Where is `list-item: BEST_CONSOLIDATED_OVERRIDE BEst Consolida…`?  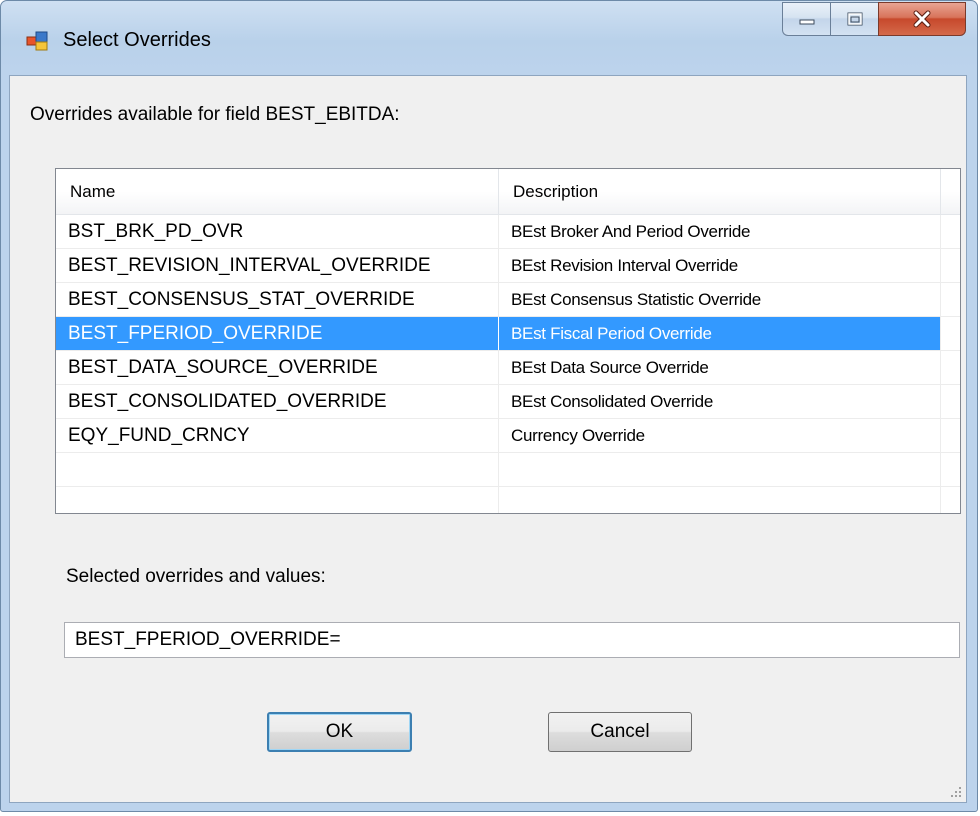 list-item: BEST_CONSOLIDATED_OVERRIDE BEst Consolida… is located at coordinates (508, 402).